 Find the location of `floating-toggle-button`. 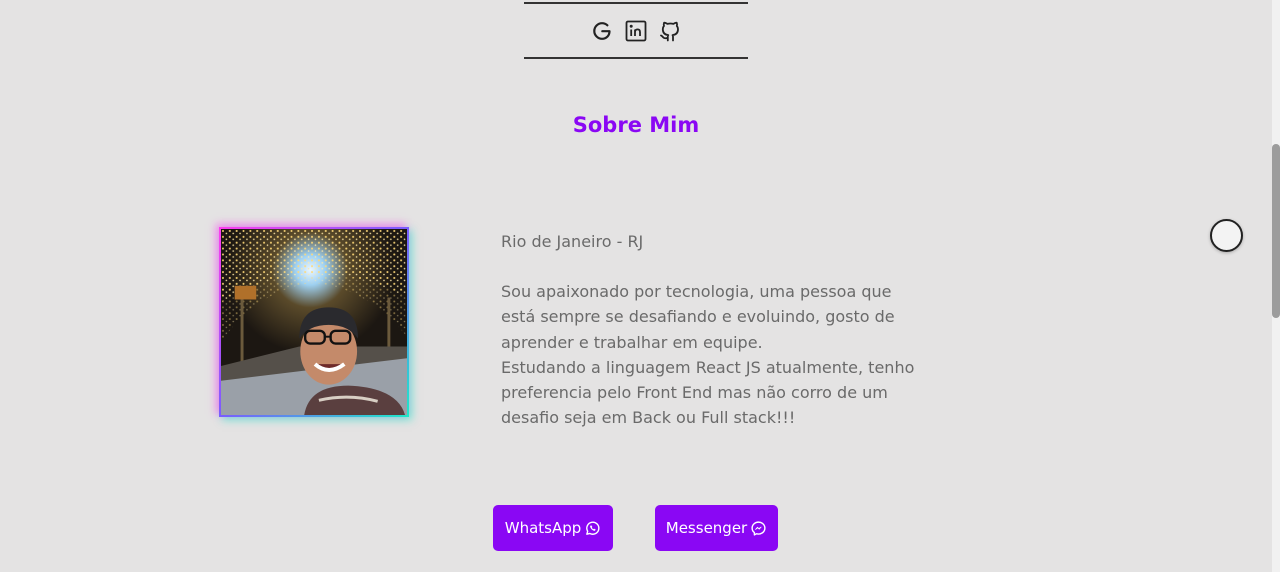

floating-toggle-button is located at coordinates (1226, 235).